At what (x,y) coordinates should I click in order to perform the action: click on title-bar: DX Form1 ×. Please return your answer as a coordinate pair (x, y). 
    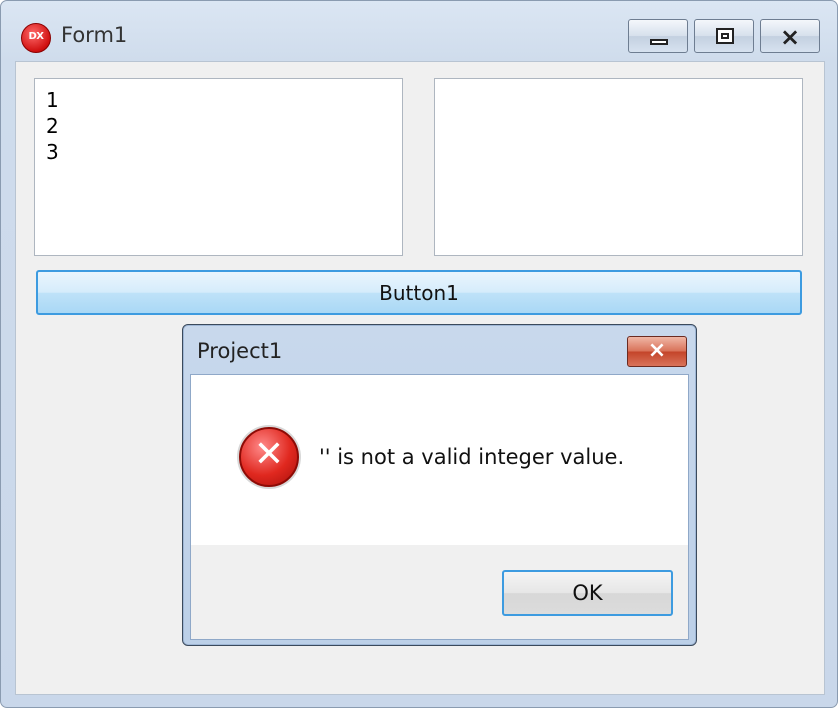
    Looking at the image, I should click on (419, 32).